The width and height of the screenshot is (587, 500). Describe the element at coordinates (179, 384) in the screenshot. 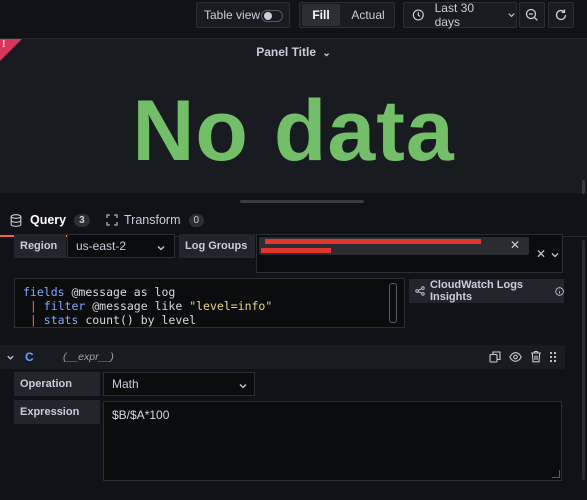

I see `operation-select: Math` at that location.